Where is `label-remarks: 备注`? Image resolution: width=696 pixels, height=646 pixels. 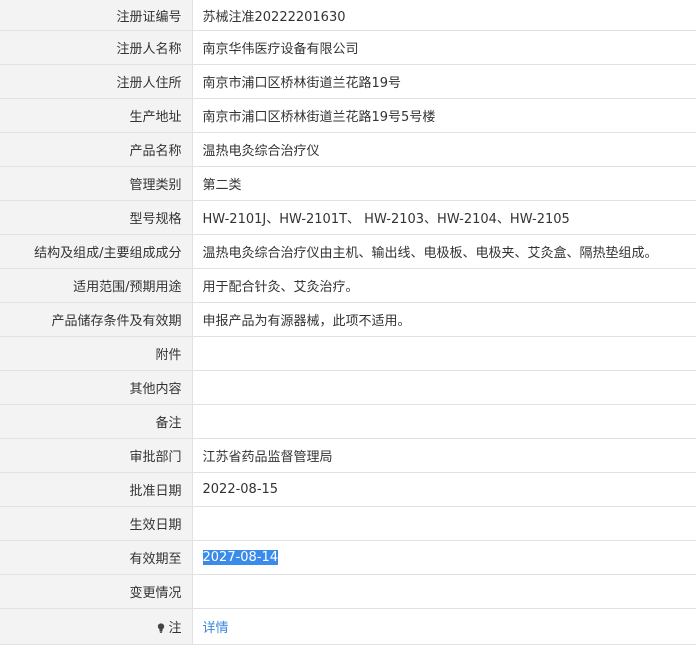
label-remarks: 备注 is located at coordinates (96, 421).